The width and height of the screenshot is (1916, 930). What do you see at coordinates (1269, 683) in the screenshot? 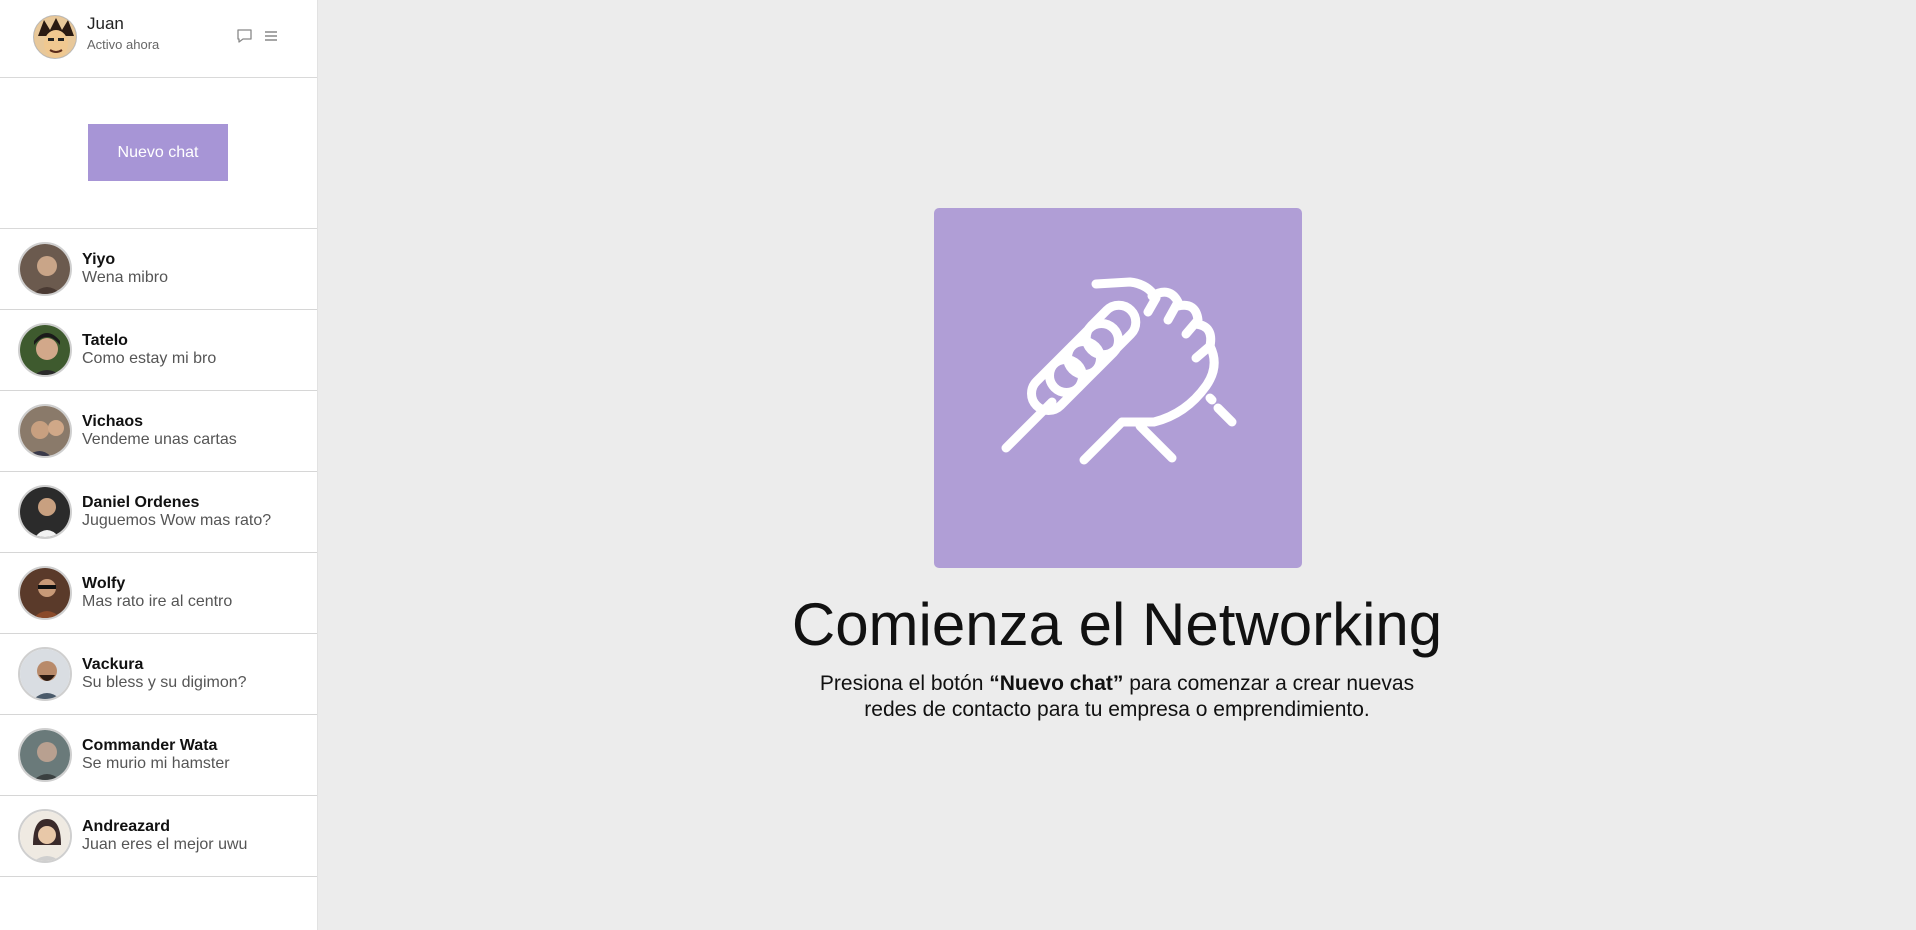
I see `description-suffix: para comenzar a crear nuevas` at bounding box center [1269, 683].